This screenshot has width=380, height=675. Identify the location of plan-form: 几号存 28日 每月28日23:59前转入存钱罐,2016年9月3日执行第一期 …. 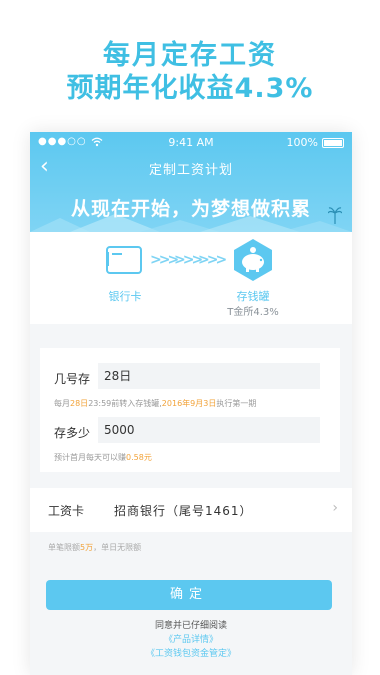
(190, 410).